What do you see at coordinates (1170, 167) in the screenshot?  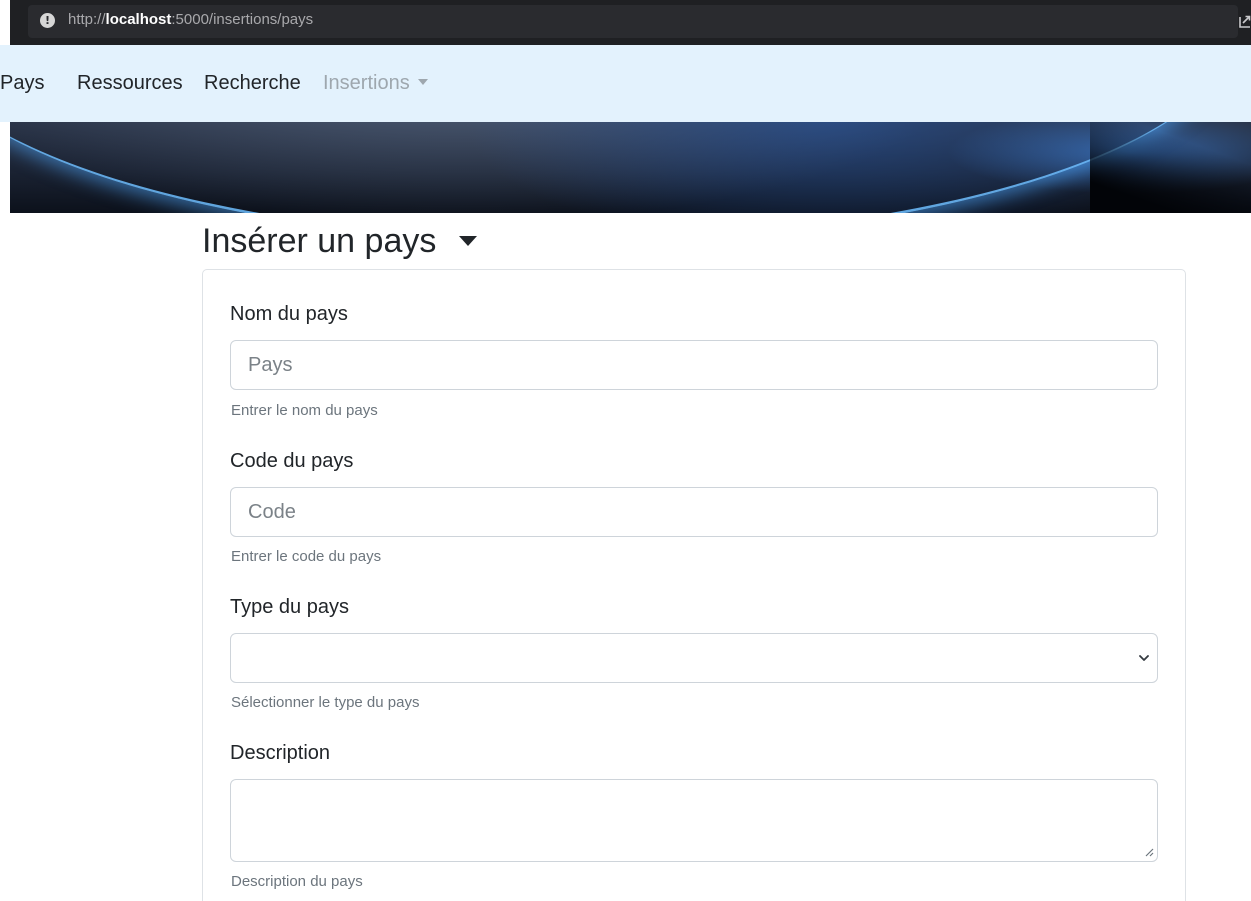 I see `banner-space` at bounding box center [1170, 167].